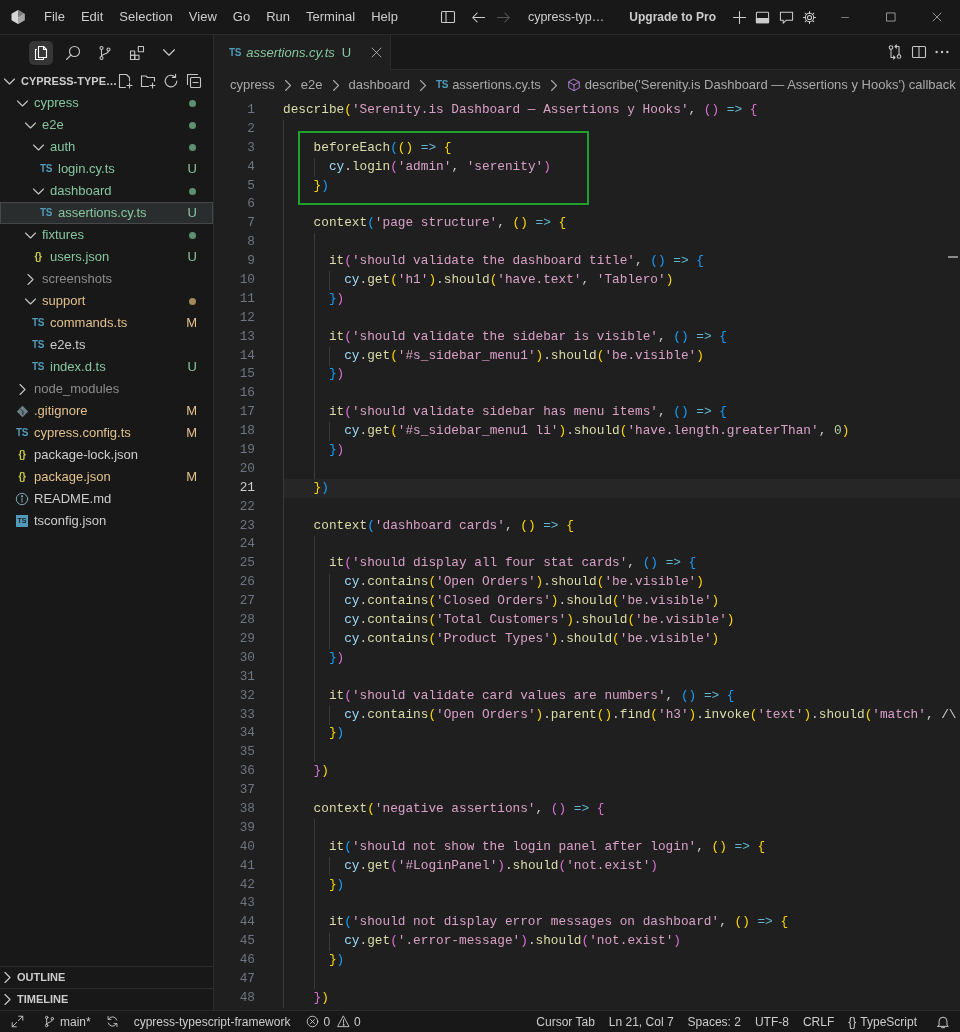 The image size is (960, 1032). Describe the element at coordinates (278, 17) in the screenshot. I see `menu-item: Run` at that location.